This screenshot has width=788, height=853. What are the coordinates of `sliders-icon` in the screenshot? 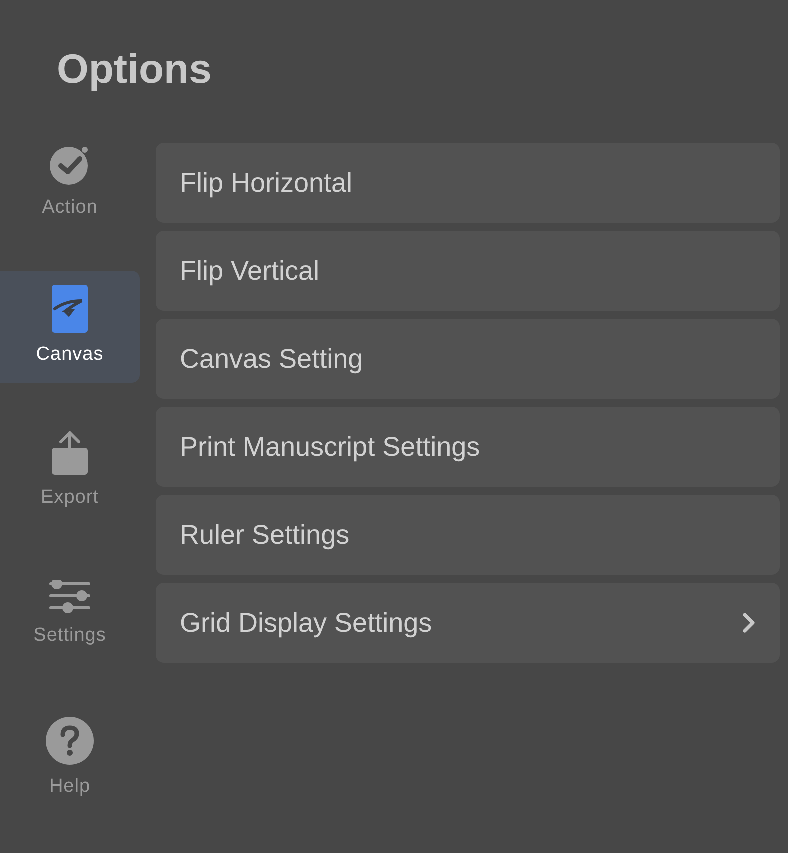 It's located at (70, 597).